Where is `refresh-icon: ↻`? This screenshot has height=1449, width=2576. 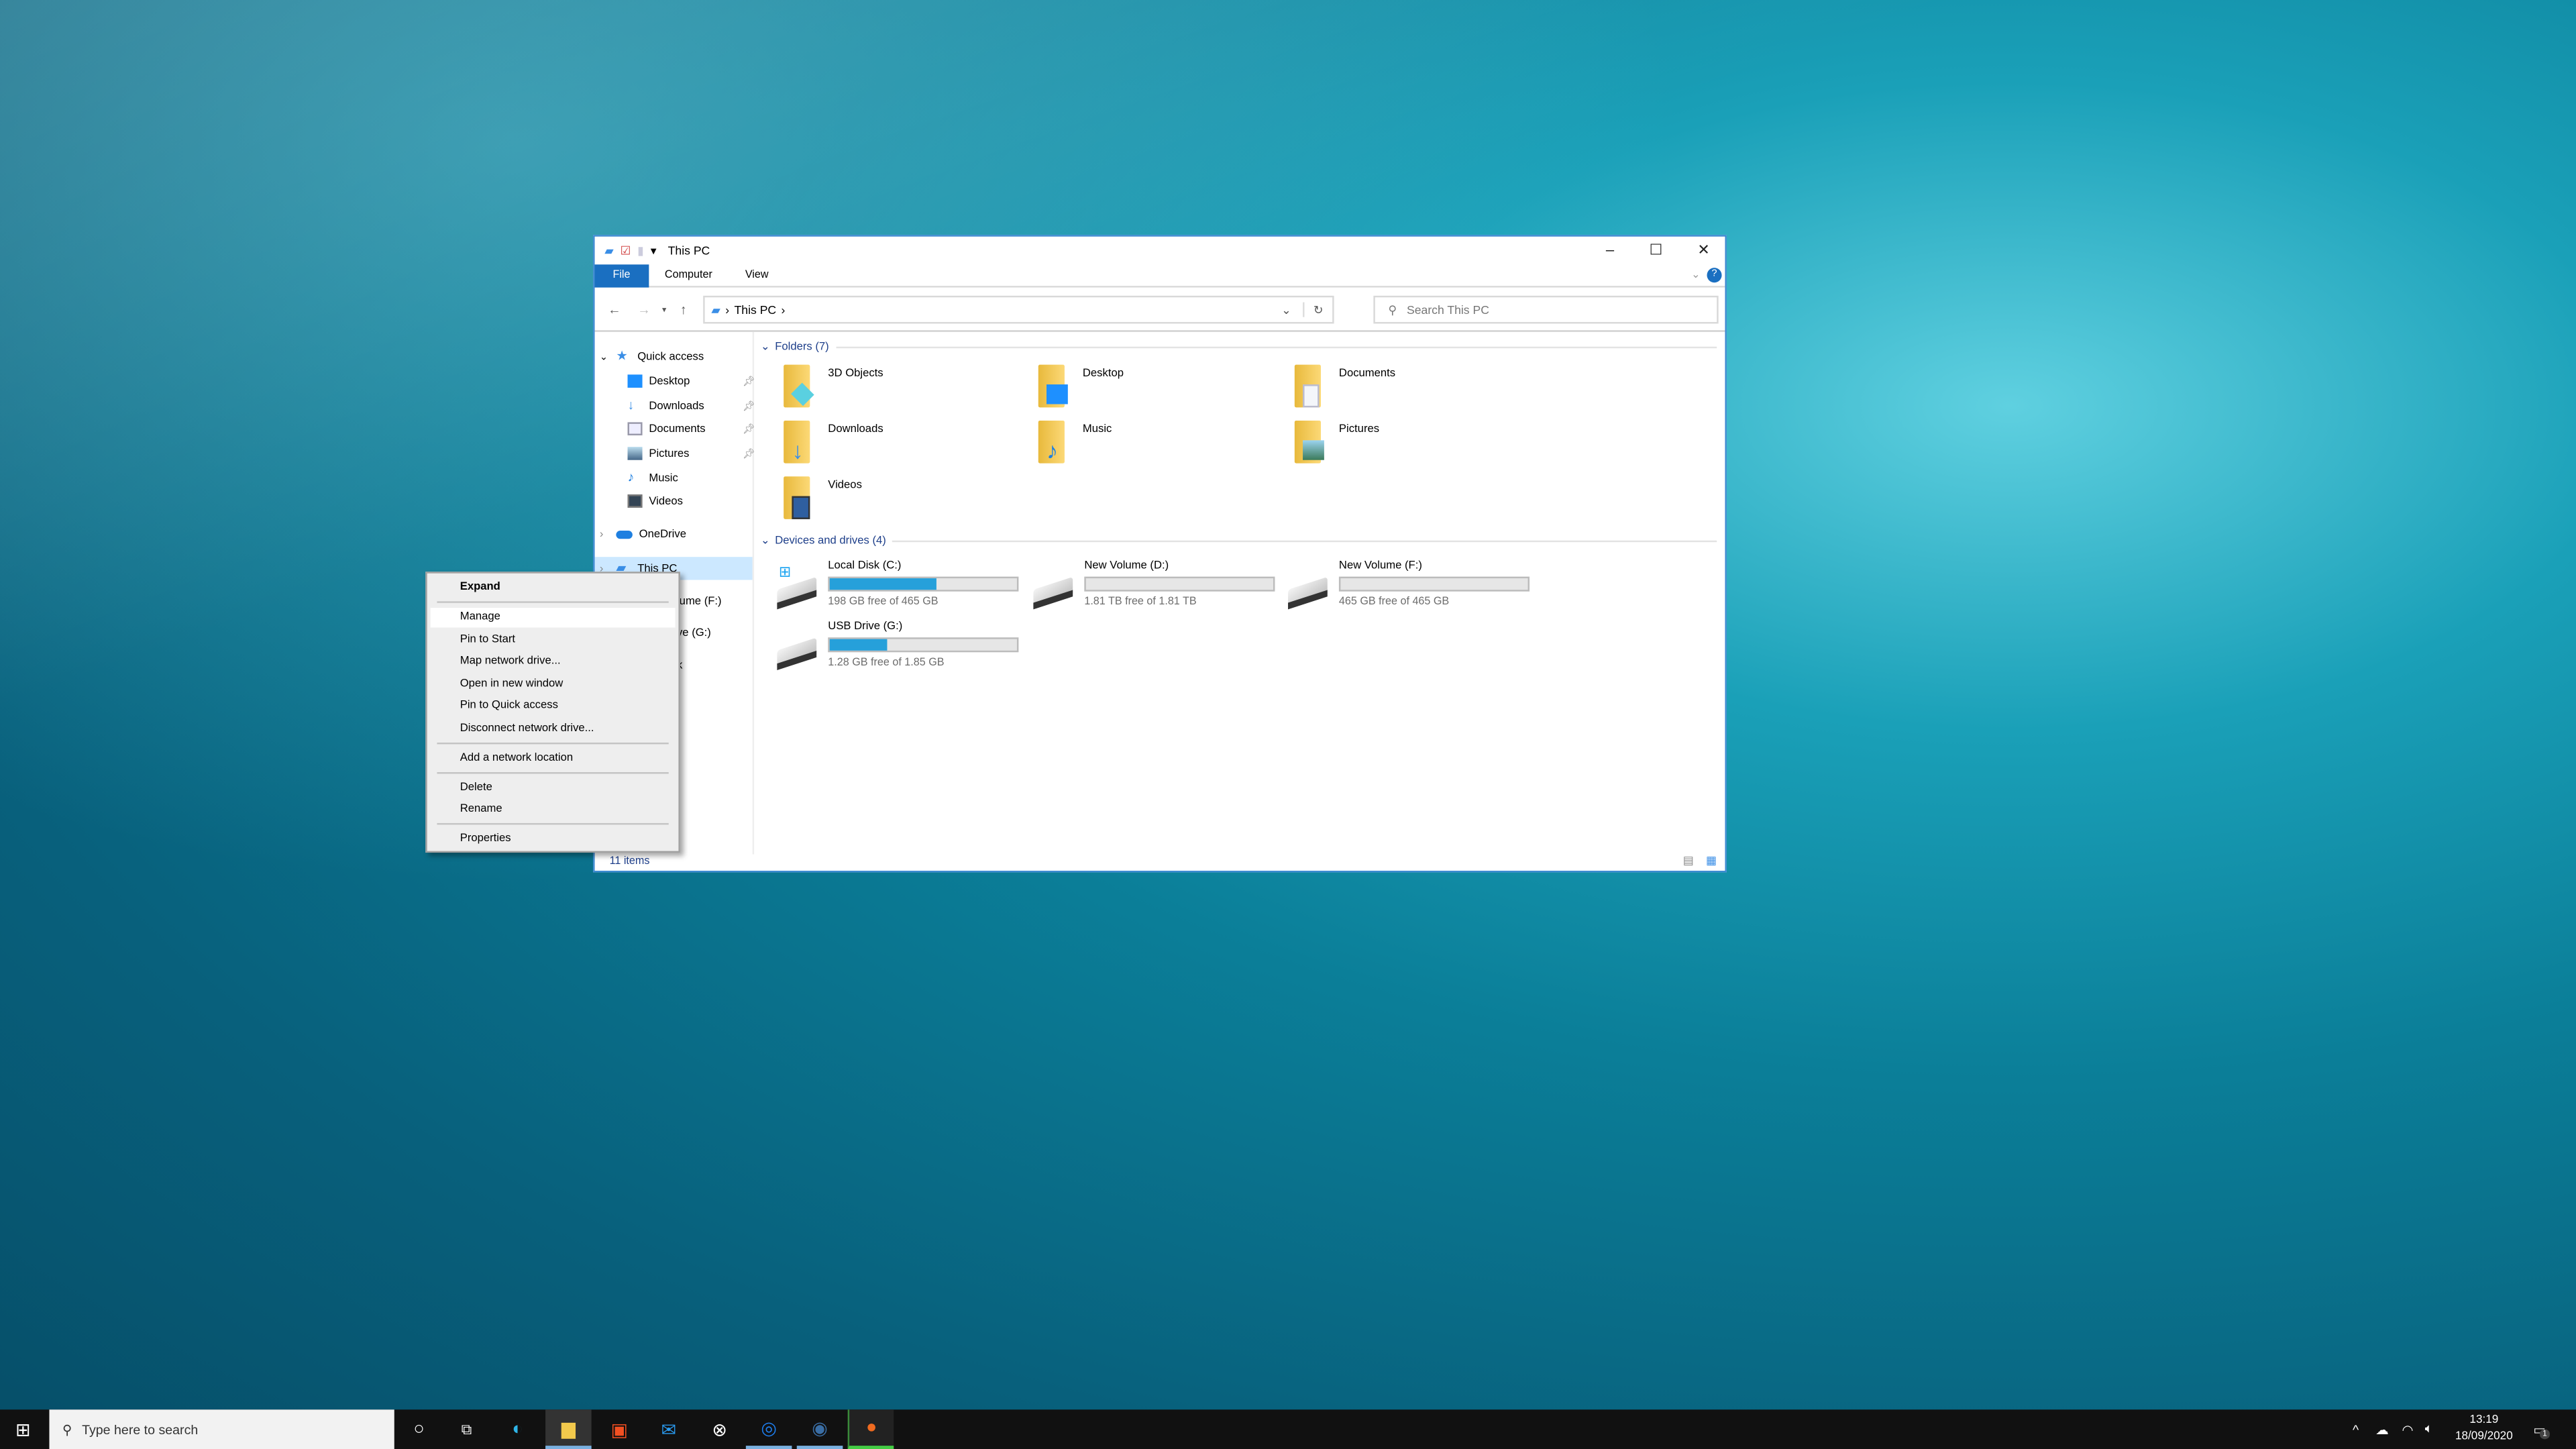
refresh-icon: ↻ is located at coordinates (1317, 309).